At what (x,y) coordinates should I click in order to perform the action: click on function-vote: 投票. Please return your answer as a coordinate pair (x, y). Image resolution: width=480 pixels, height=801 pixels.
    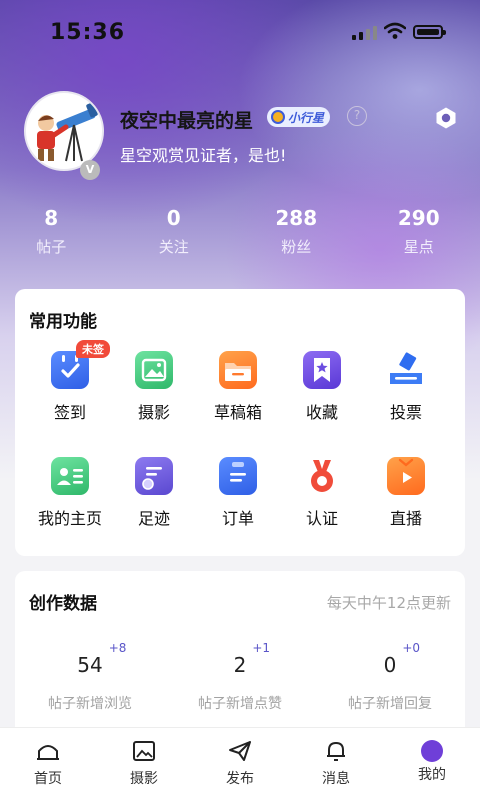
    Looking at the image, I should click on (406, 393).